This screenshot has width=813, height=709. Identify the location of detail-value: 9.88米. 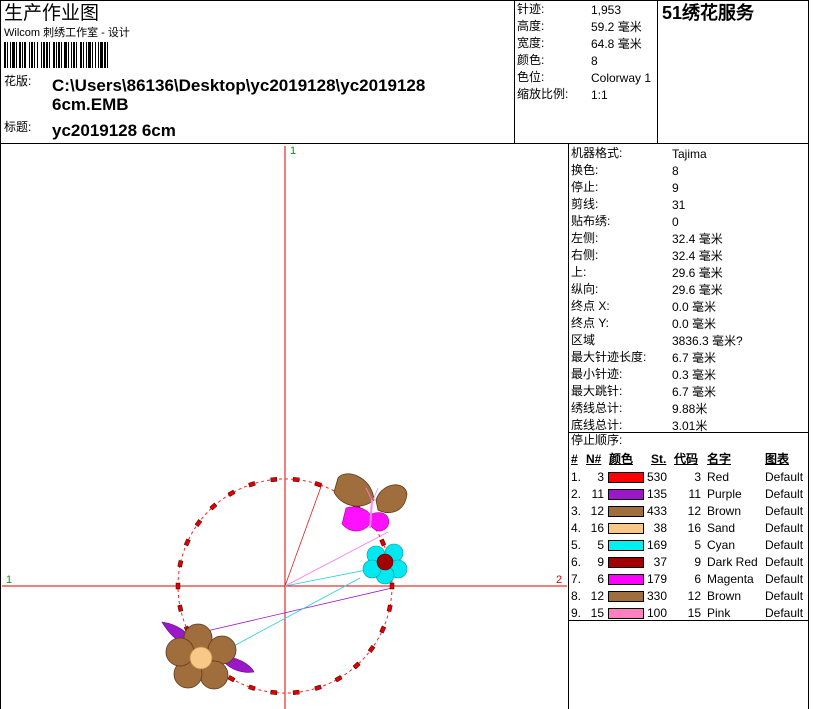
(690, 409).